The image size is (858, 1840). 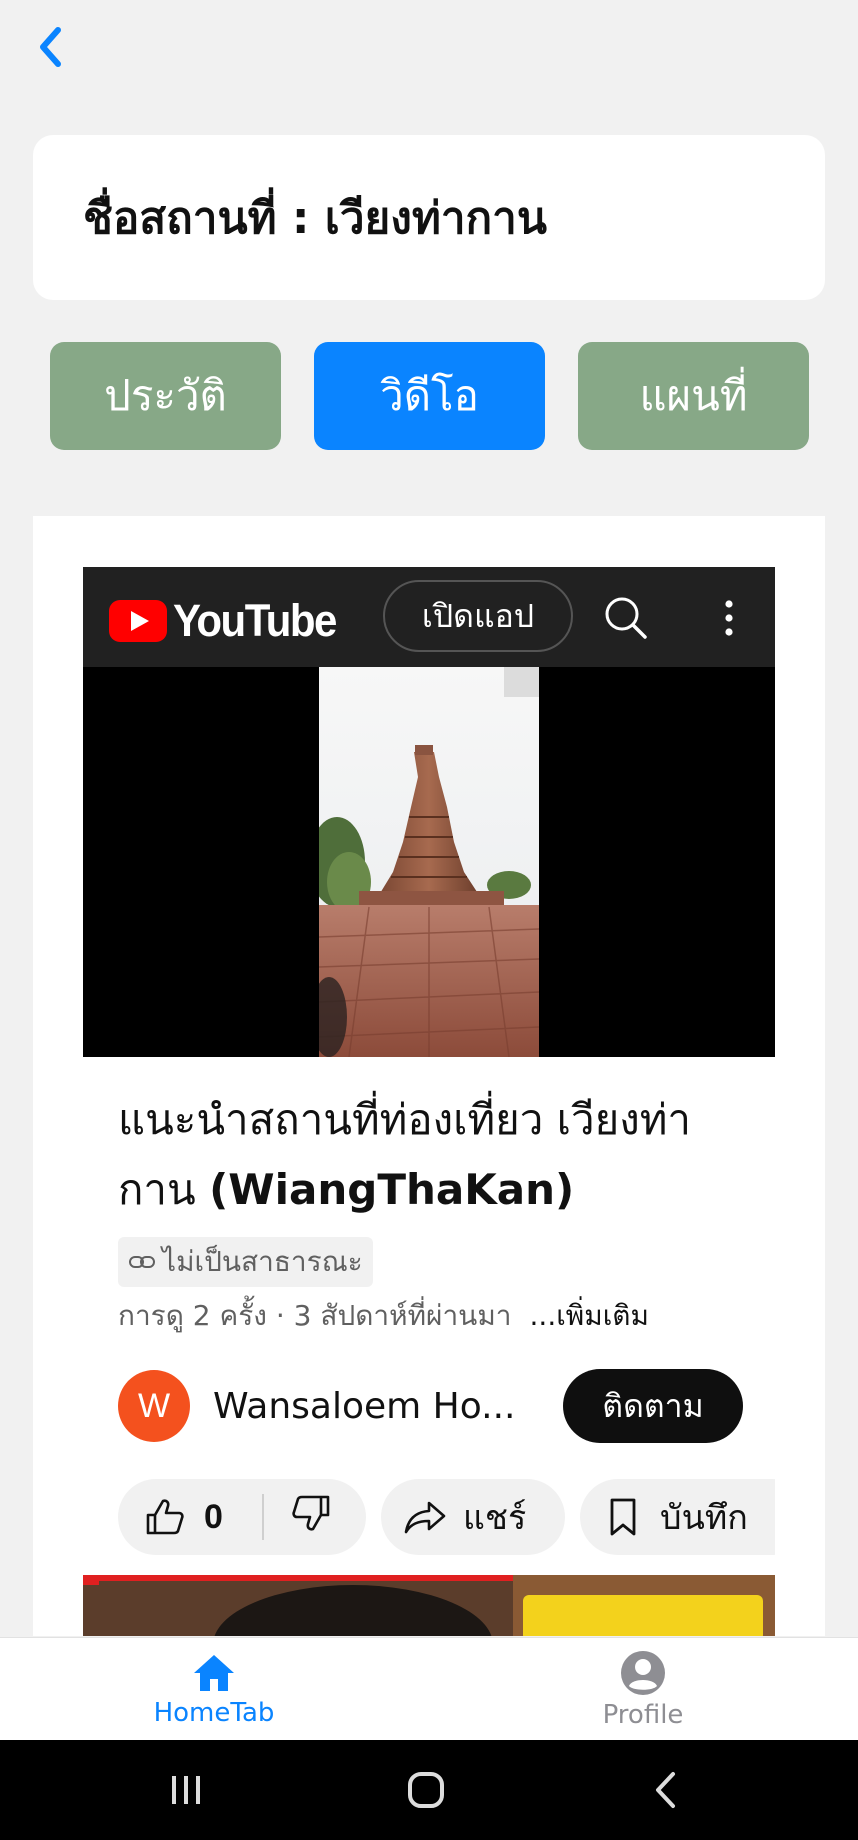 What do you see at coordinates (262, 1261) in the screenshot?
I see `privacy-label: ไม่เป็นสาธารณะ` at bounding box center [262, 1261].